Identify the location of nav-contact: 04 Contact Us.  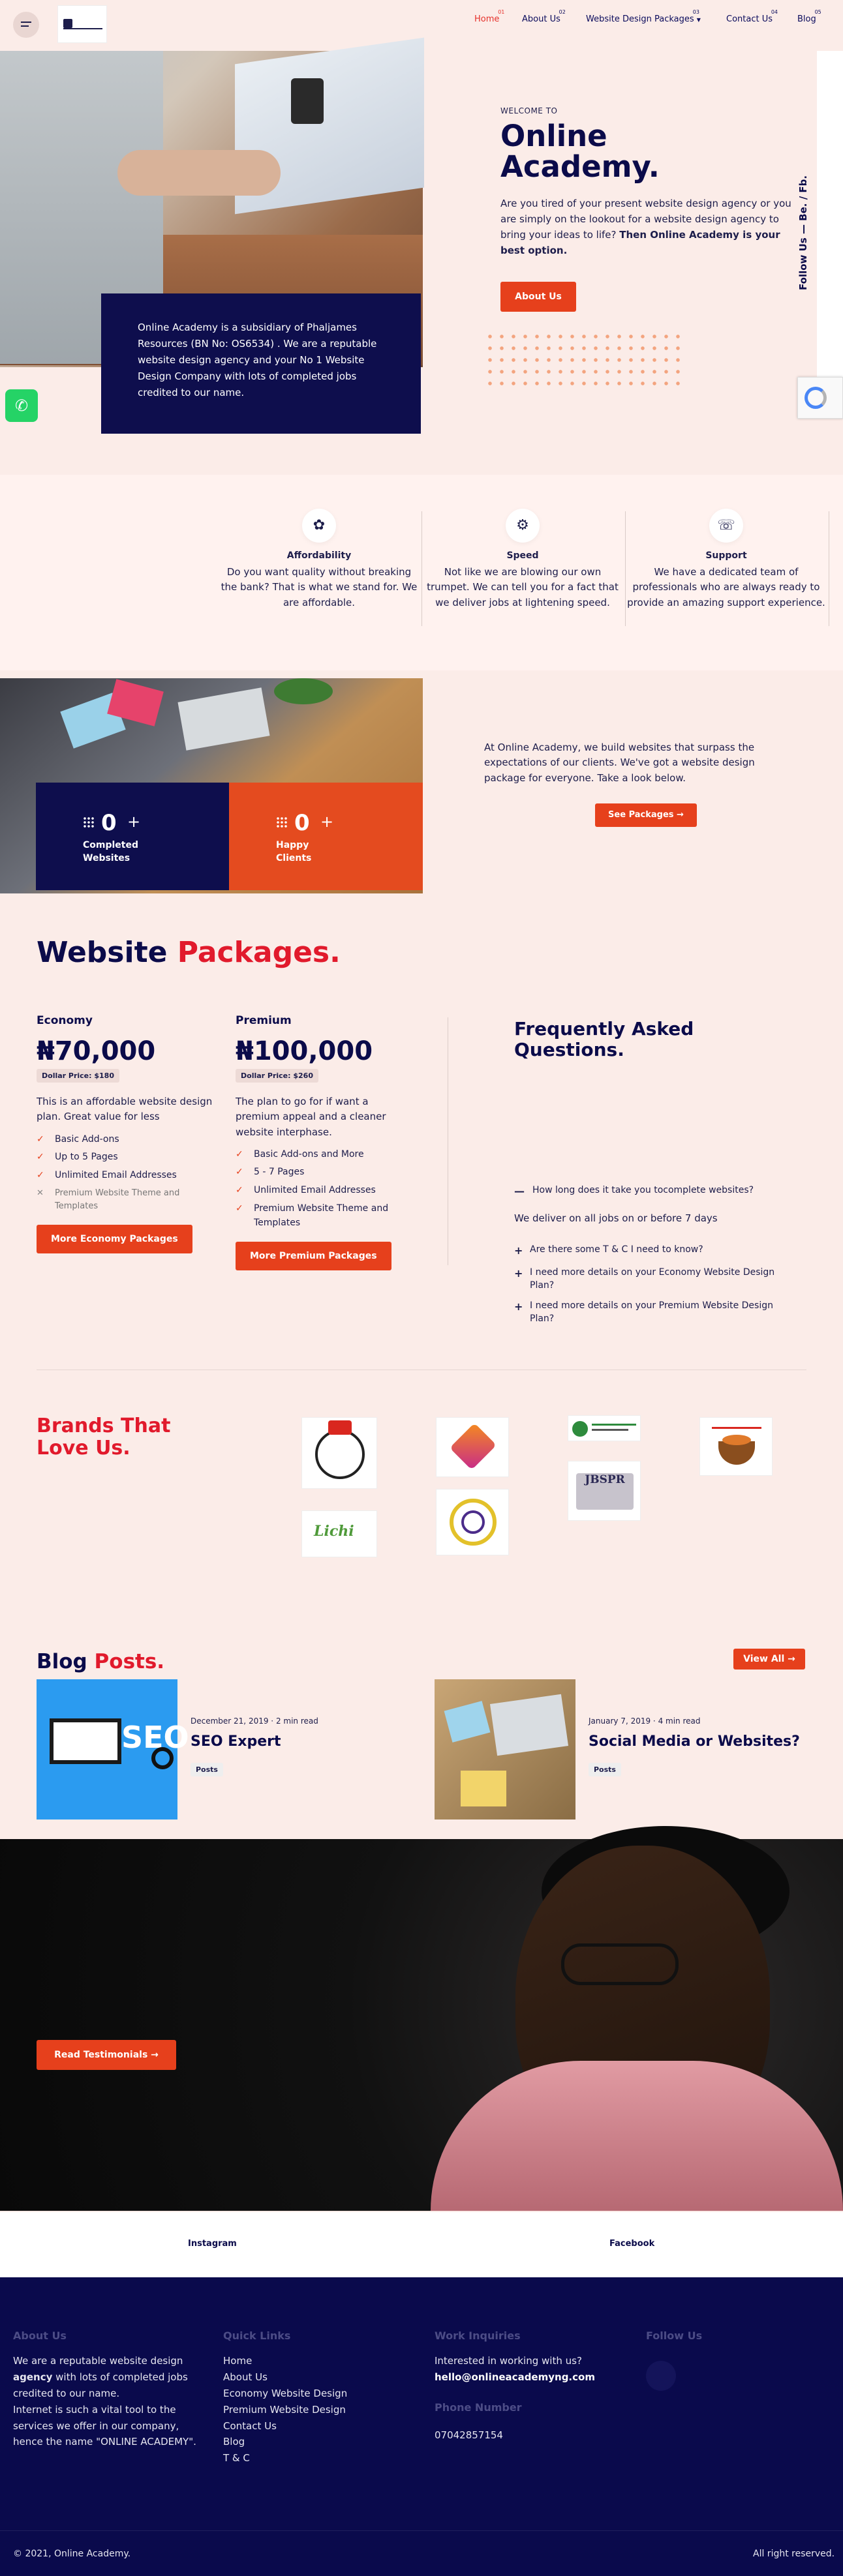
(752, 16).